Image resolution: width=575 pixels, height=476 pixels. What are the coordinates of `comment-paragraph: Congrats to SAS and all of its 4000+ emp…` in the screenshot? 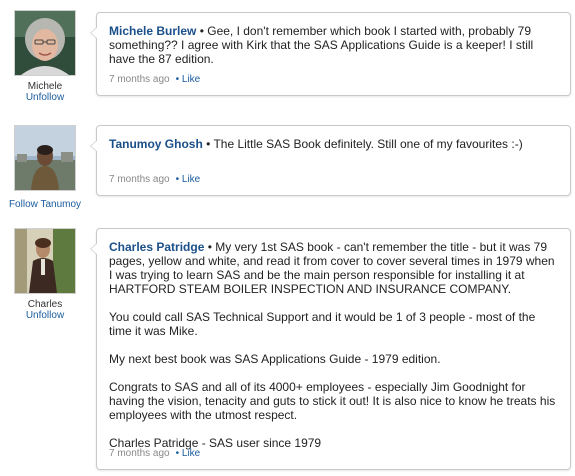 It's located at (332, 401).